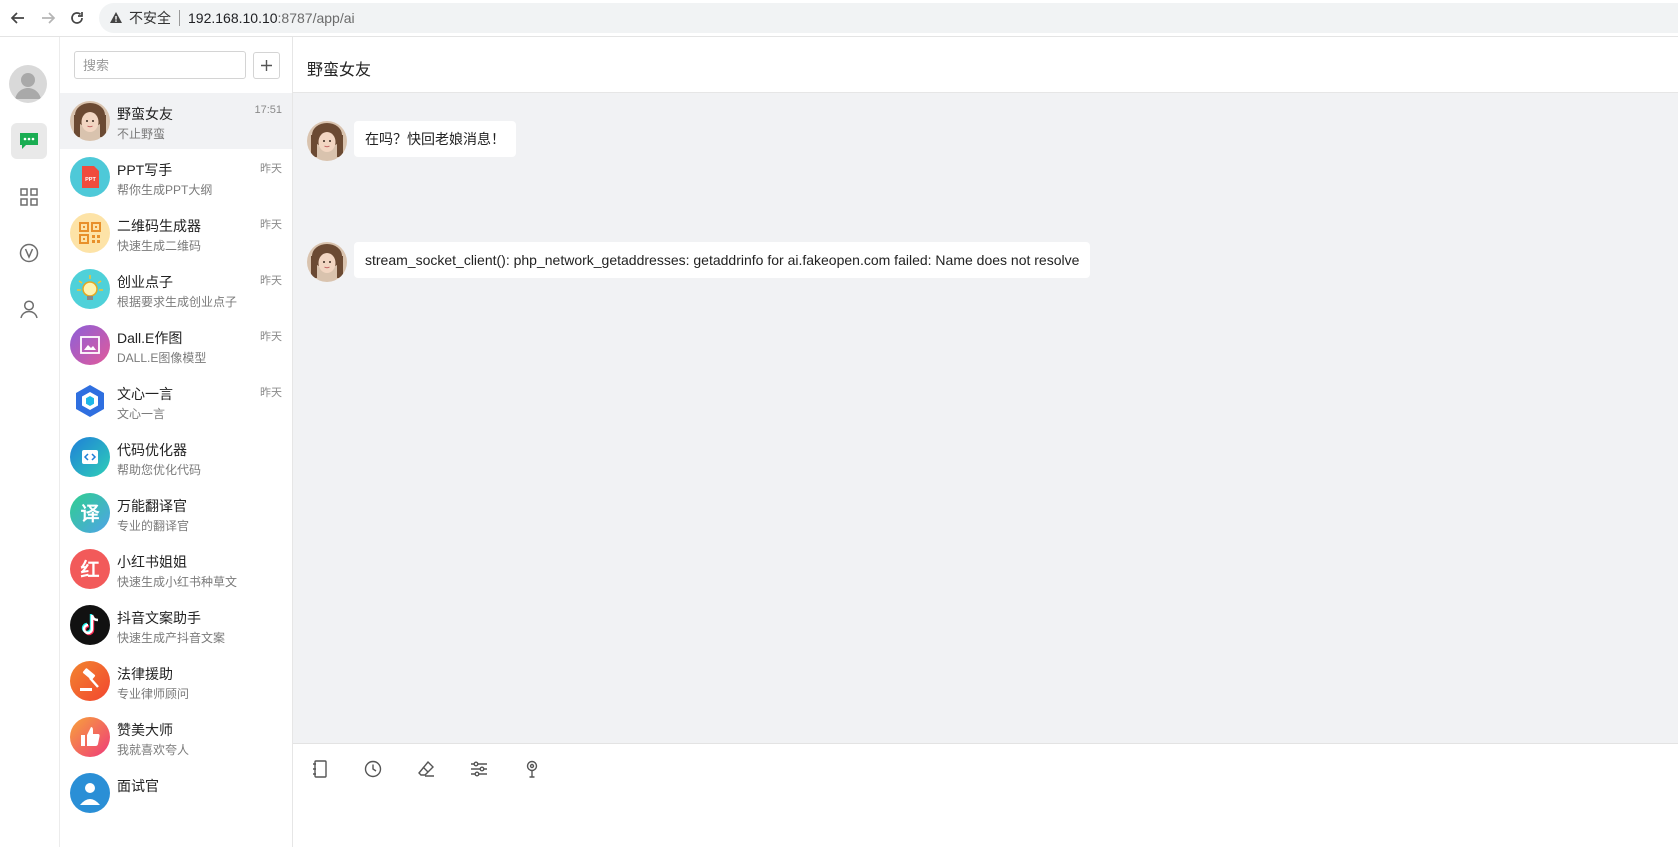  I want to click on thumbs-up-icon, so click(90, 737).